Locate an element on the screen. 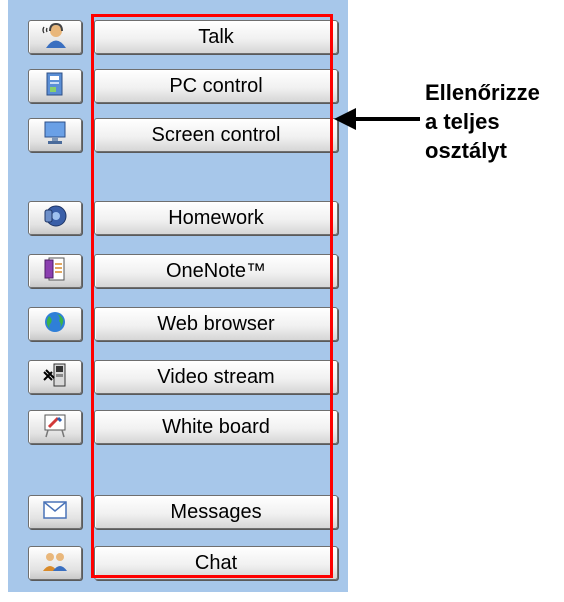 This screenshot has width=564, height=602. talk-headset-icon is located at coordinates (55, 37).